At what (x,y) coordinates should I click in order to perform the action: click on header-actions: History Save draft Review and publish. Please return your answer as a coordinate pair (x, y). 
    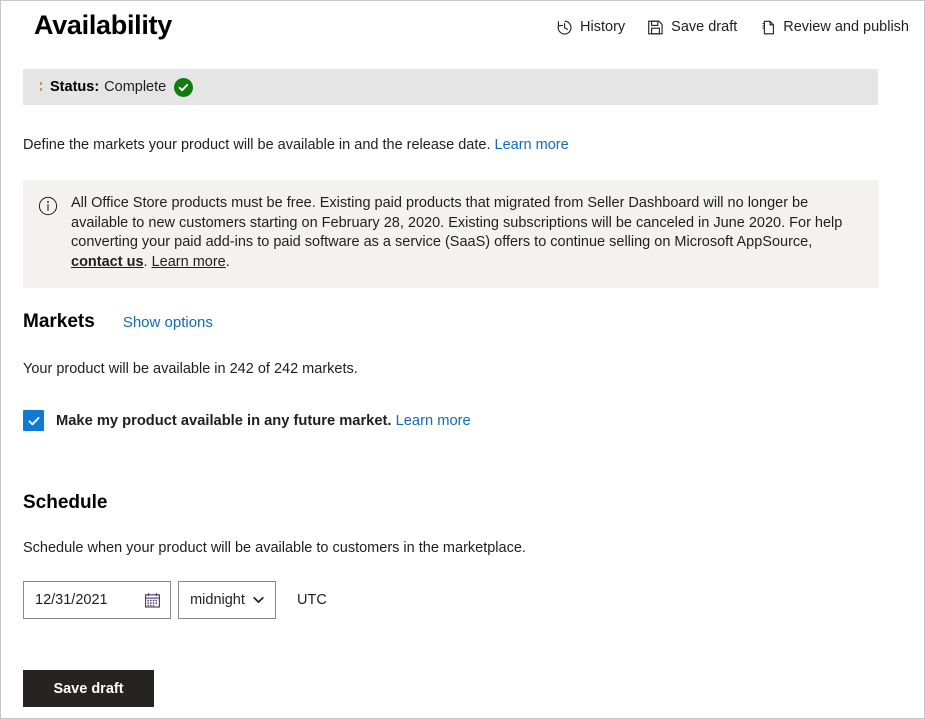
    Looking at the image, I should click on (732, 27).